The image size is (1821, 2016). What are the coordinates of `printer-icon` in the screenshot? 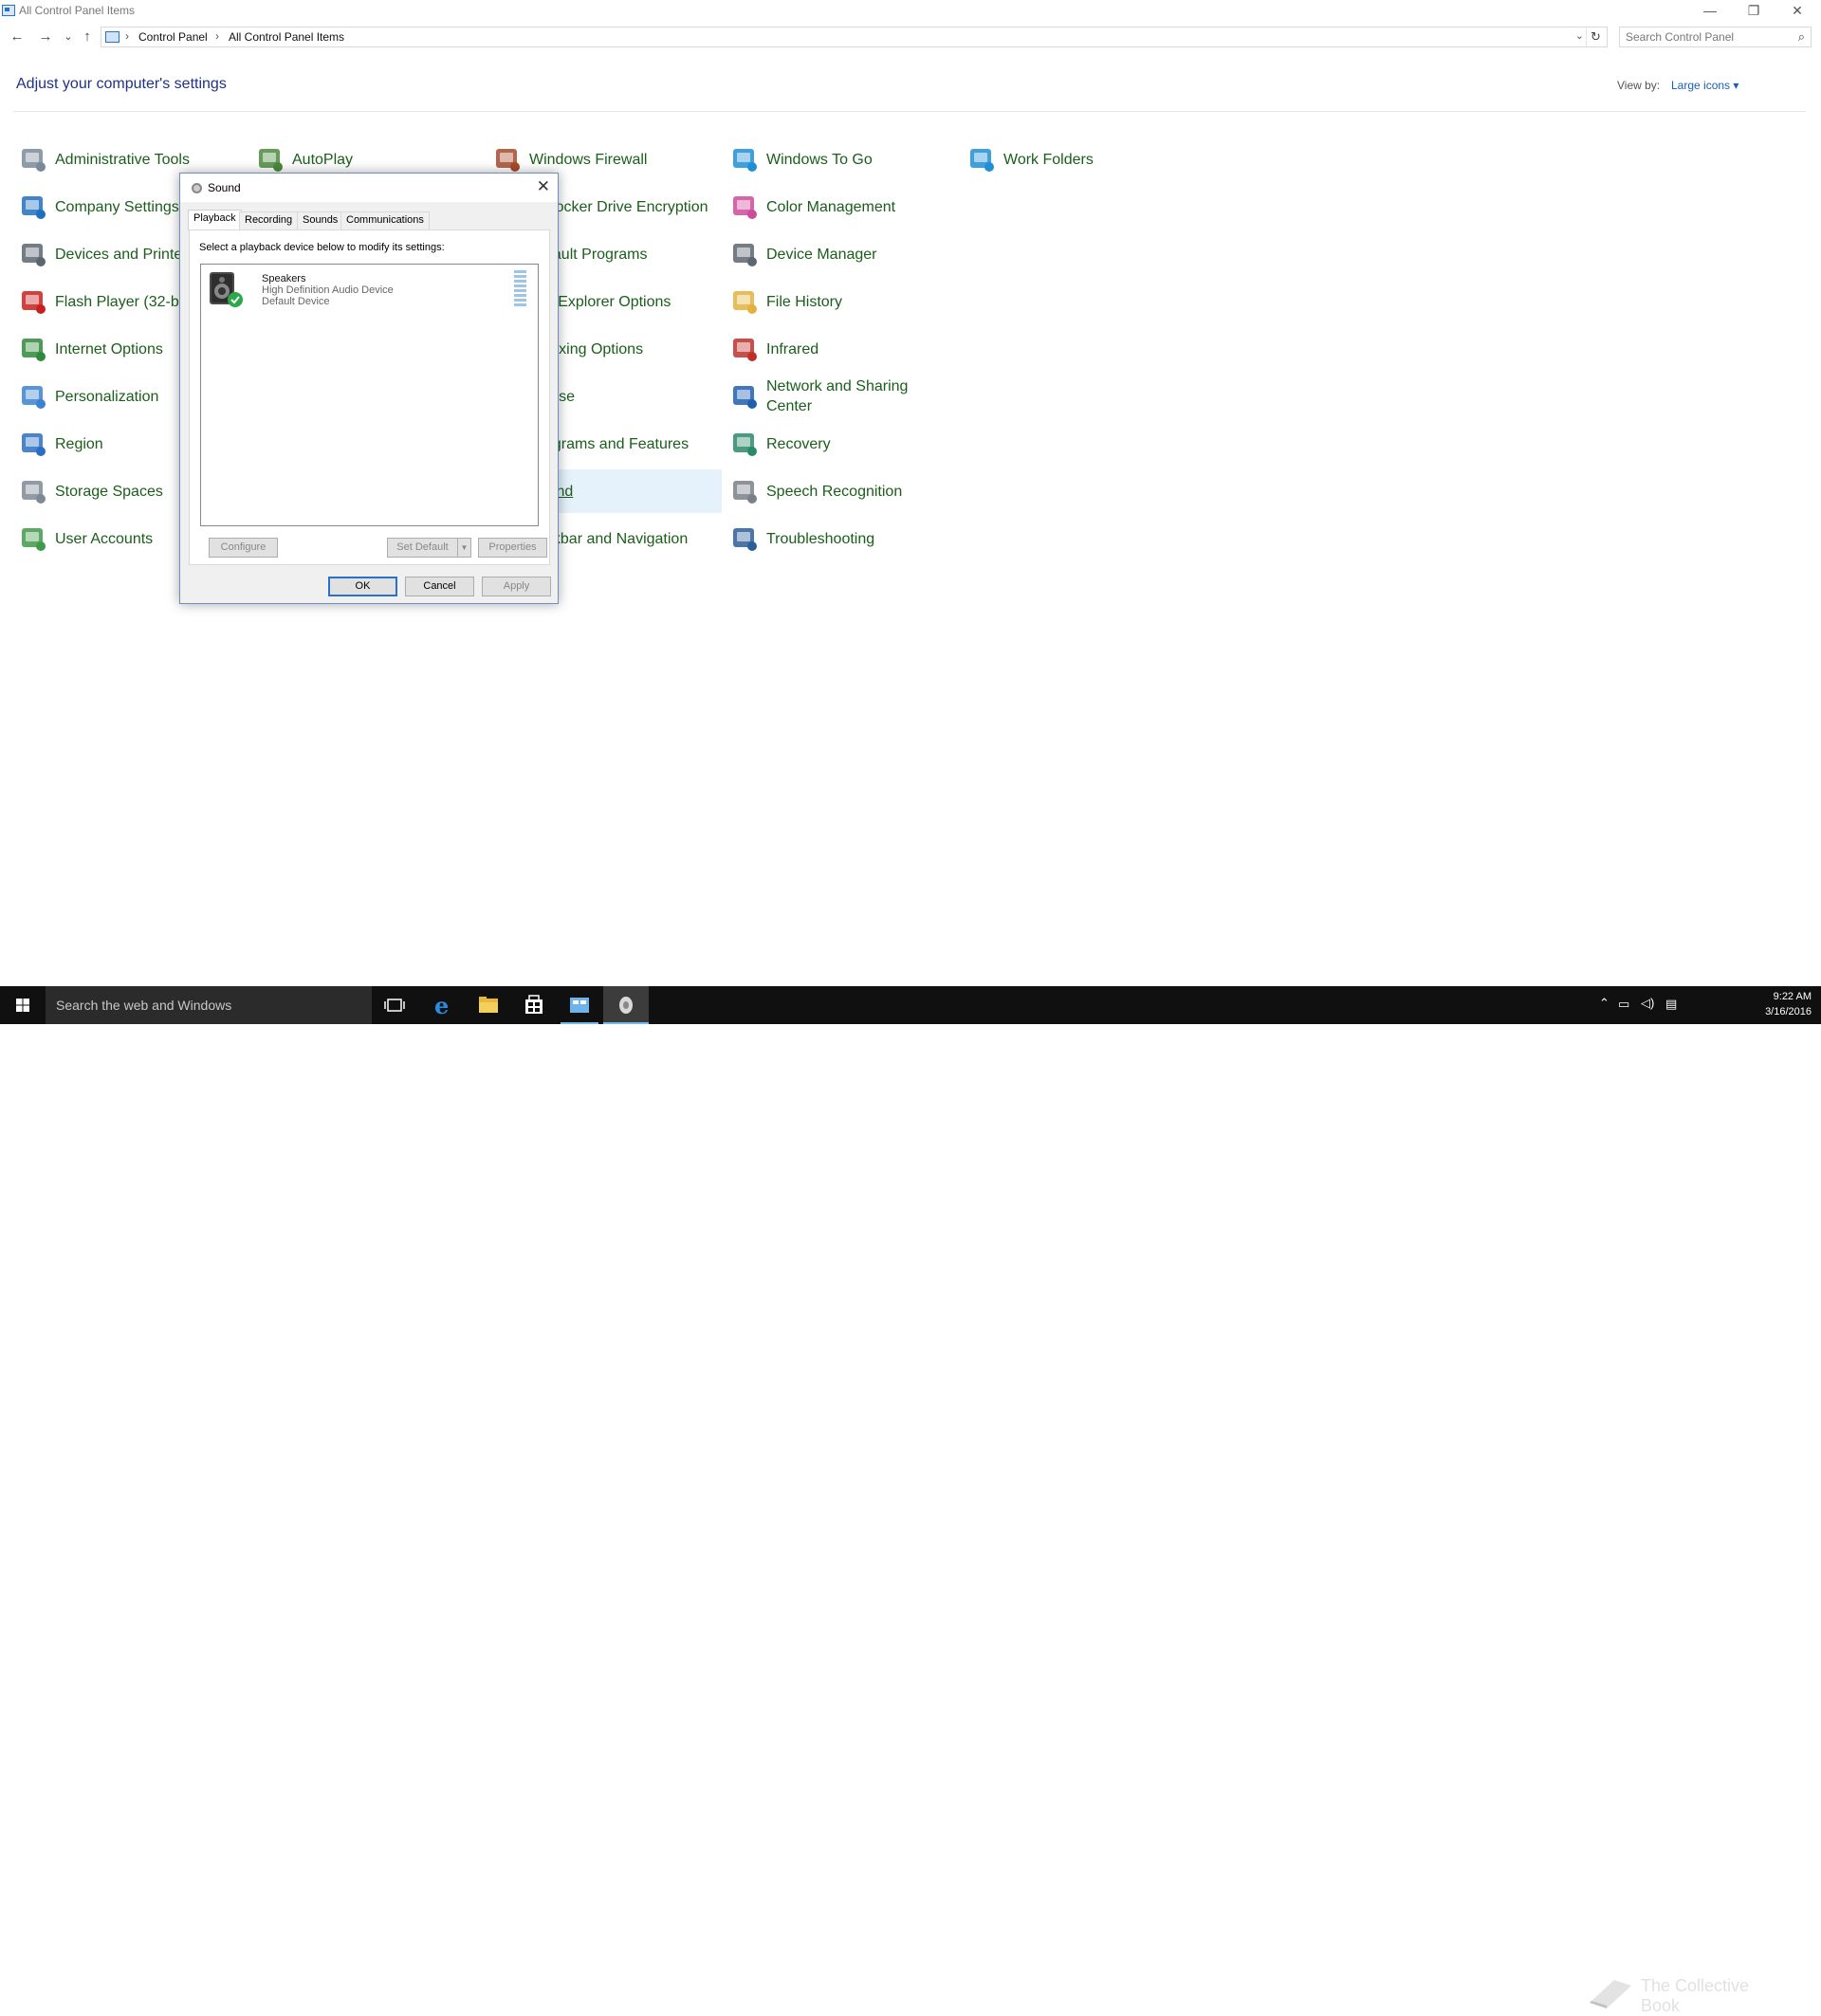 It's located at (33, 254).